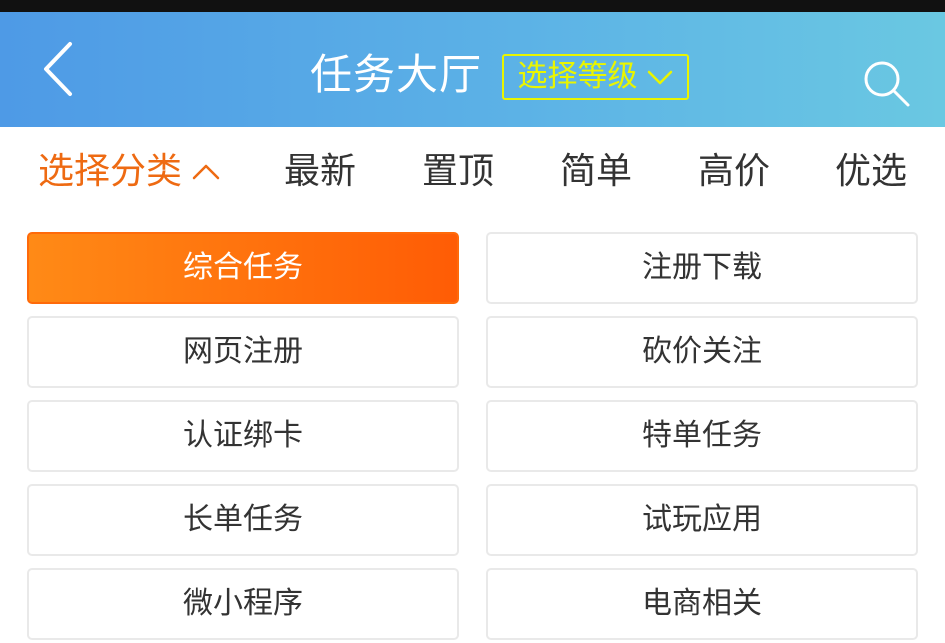 The image size is (945, 643). I want to click on back-button, so click(60, 69).